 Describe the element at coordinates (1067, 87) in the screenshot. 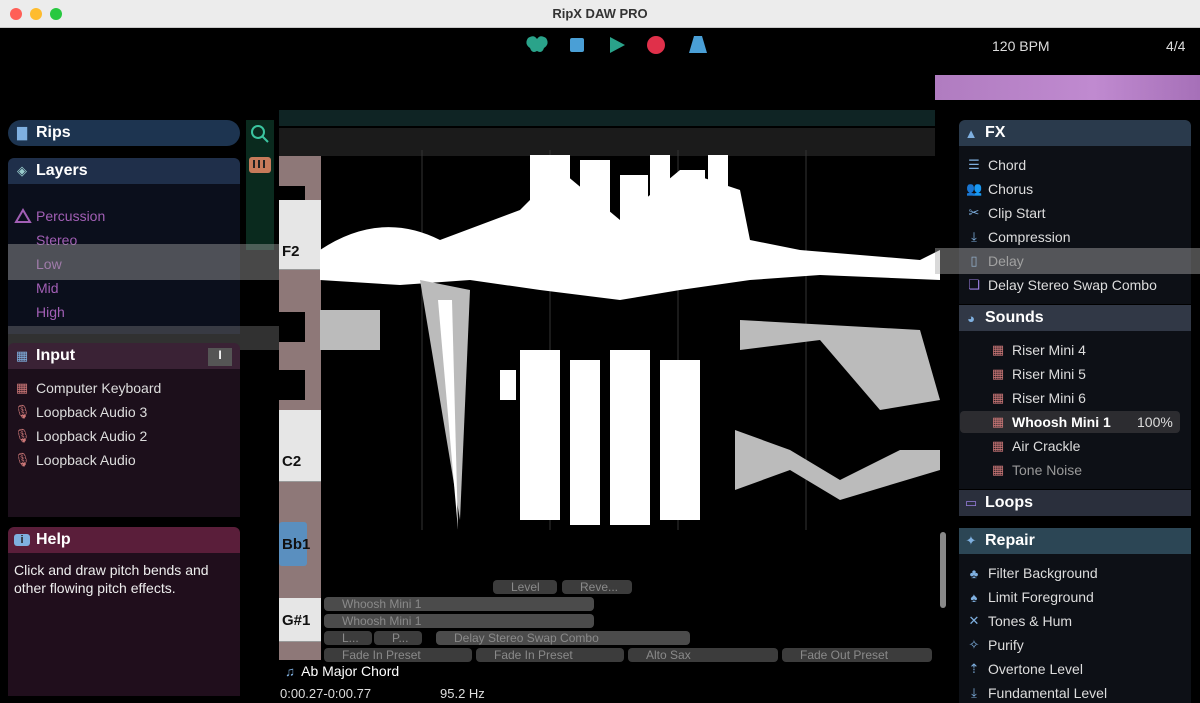

I see `overview-bar` at that location.